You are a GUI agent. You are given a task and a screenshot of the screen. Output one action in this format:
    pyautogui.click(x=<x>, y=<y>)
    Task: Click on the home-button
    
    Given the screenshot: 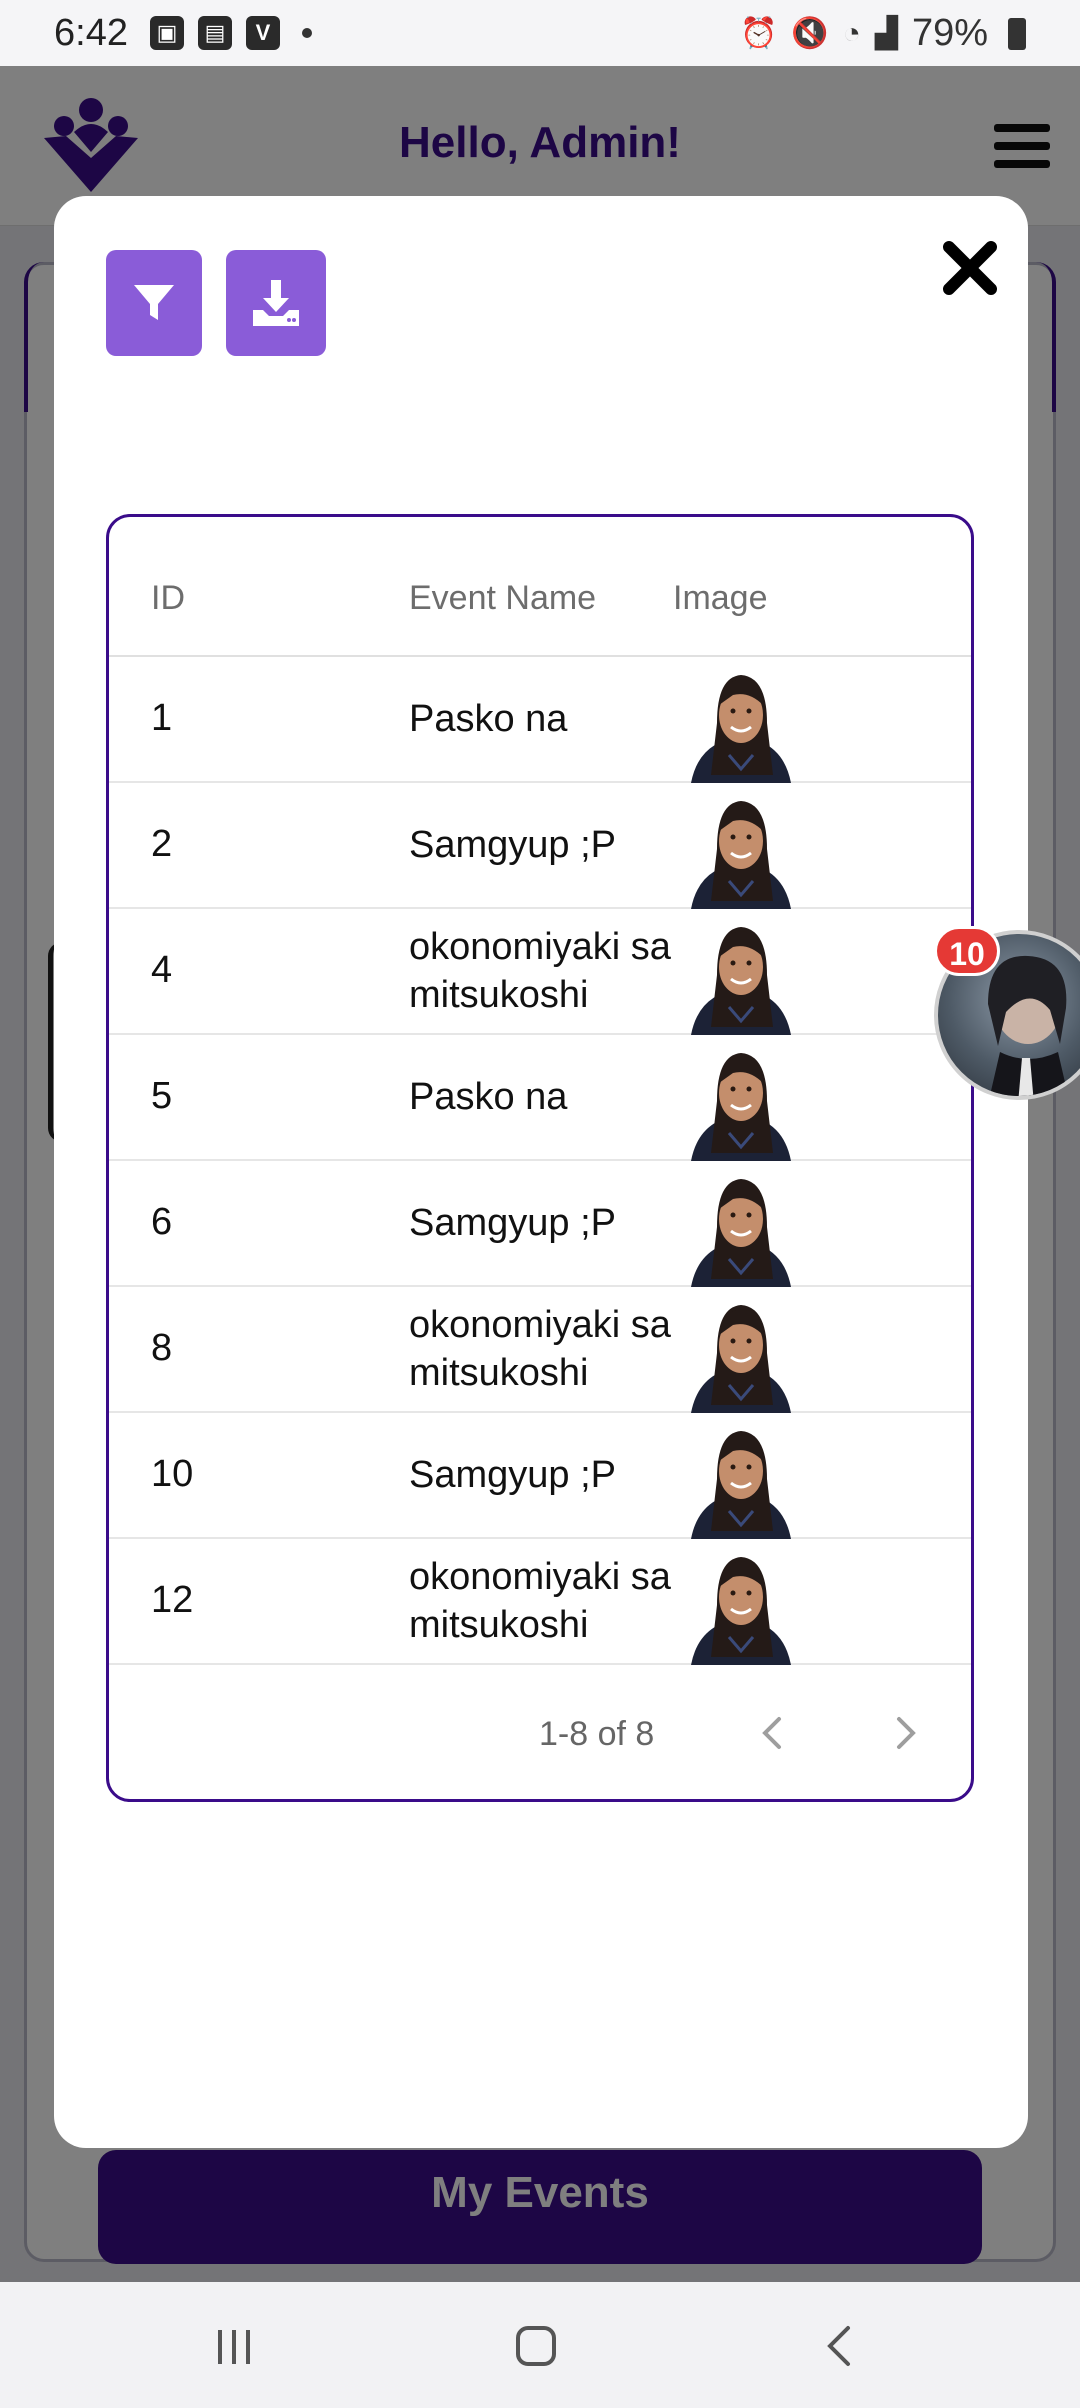 What is the action you would take?
    pyautogui.click(x=536, y=2346)
    